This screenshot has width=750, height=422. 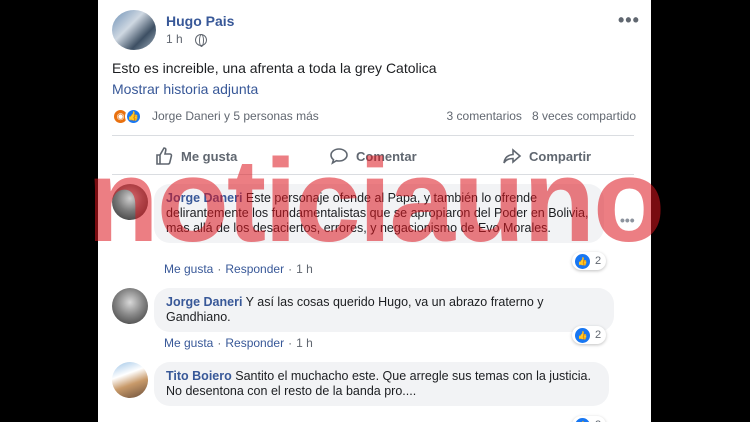 I want to click on post-time: 1 h, so click(x=174, y=39).